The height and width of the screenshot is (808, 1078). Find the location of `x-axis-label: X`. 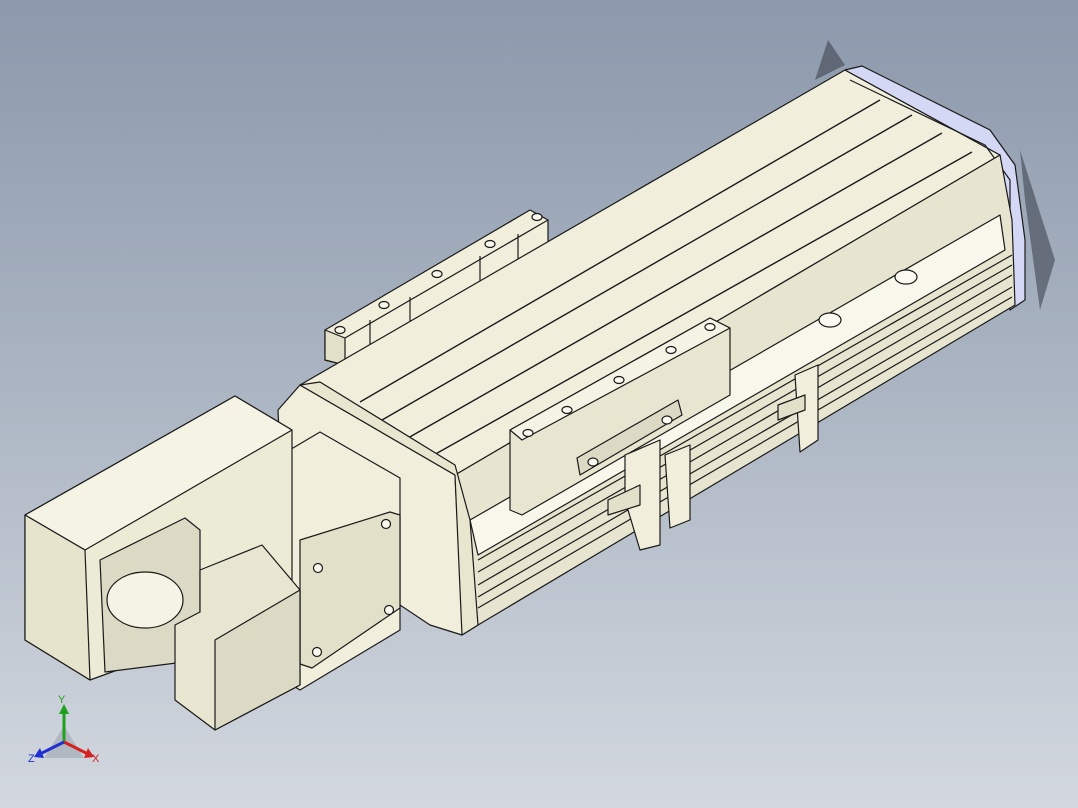

x-axis-label: X is located at coordinates (96, 759).